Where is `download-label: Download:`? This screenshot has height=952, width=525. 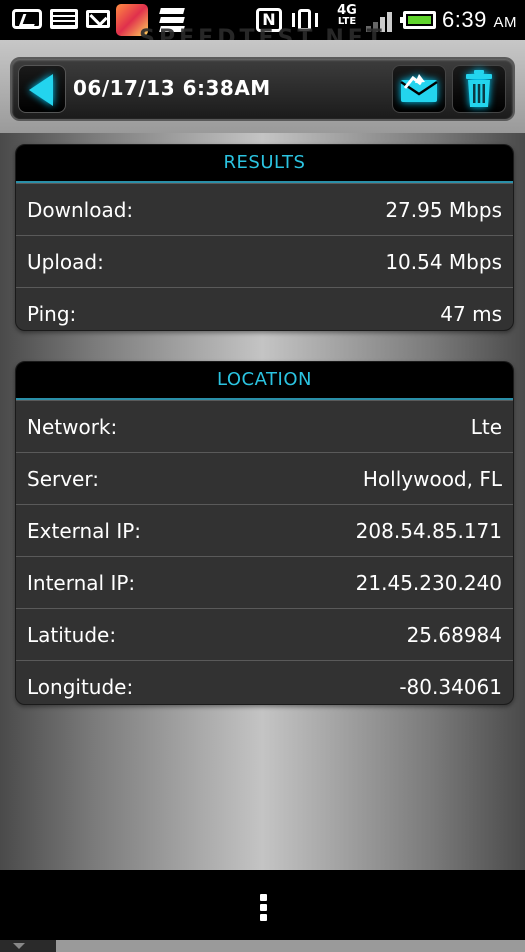 download-label: Download: is located at coordinates (80, 210).